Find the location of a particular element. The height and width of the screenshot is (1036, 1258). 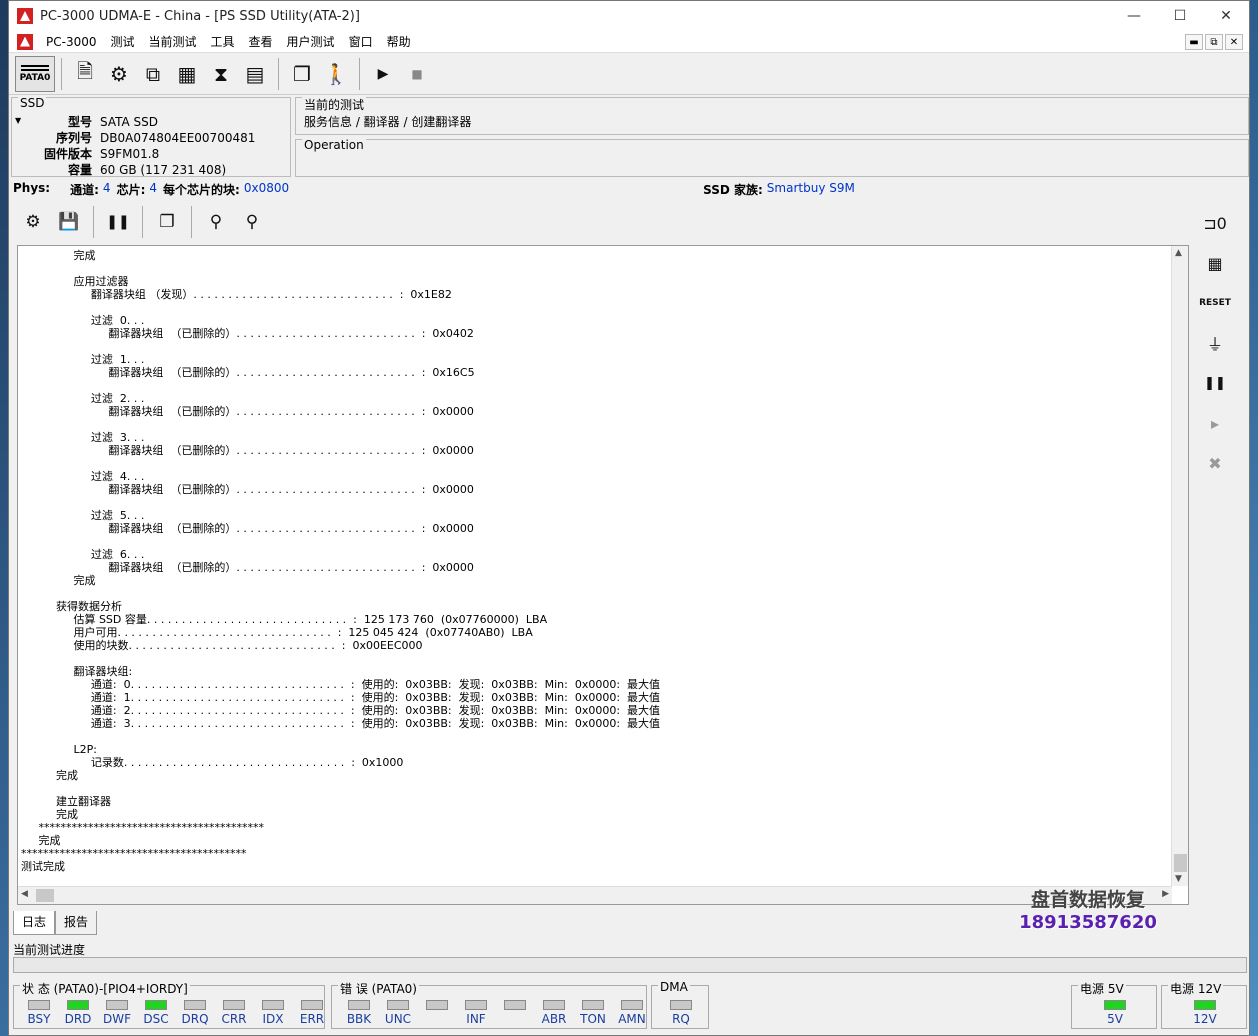

tools-icon: ✖ is located at coordinates (1215, 463).